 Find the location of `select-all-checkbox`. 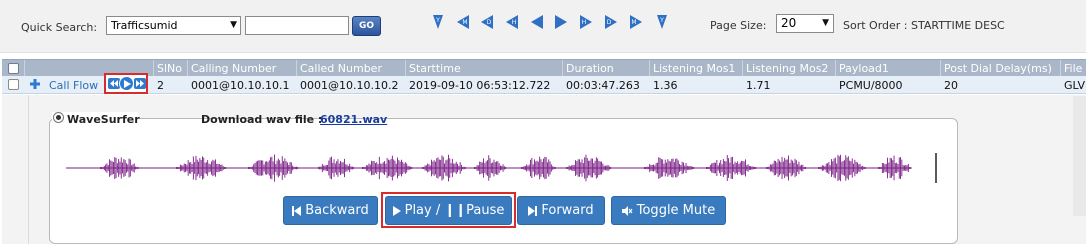

select-all-checkbox is located at coordinates (13, 68).